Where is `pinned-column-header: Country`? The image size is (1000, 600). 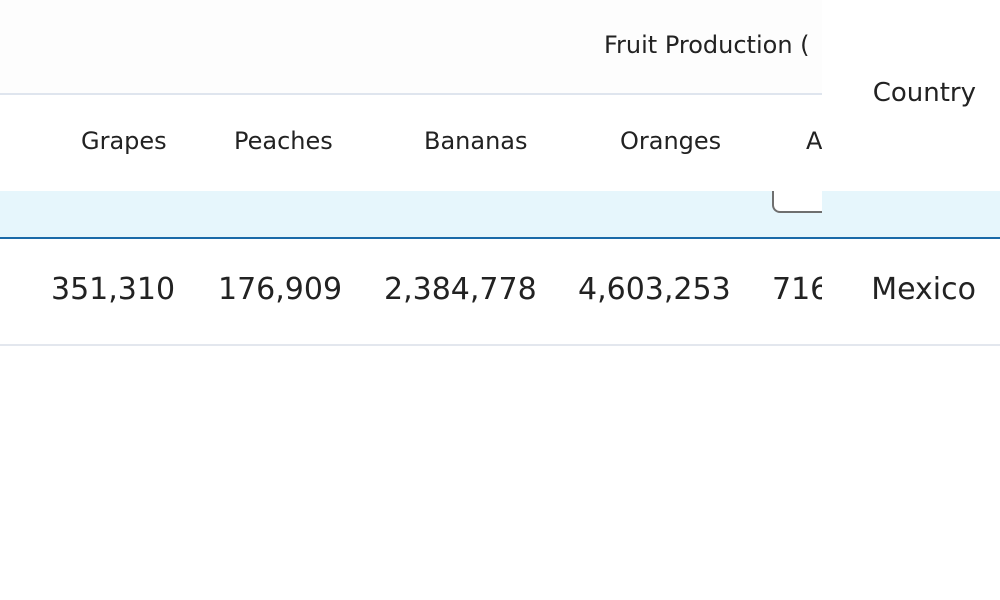 pinned-column-header: Country is located at coordinates (911, 95).